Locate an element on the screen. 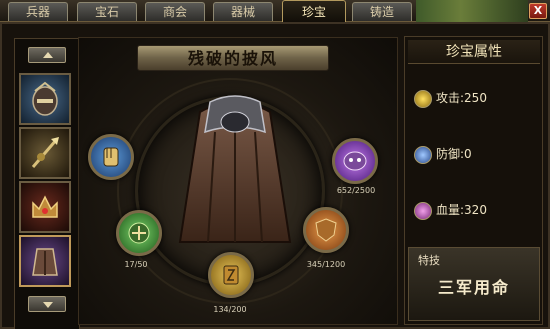 The height and width of the screenshot is (329, 550). slot-cloak is located at coordinates (45, 261).